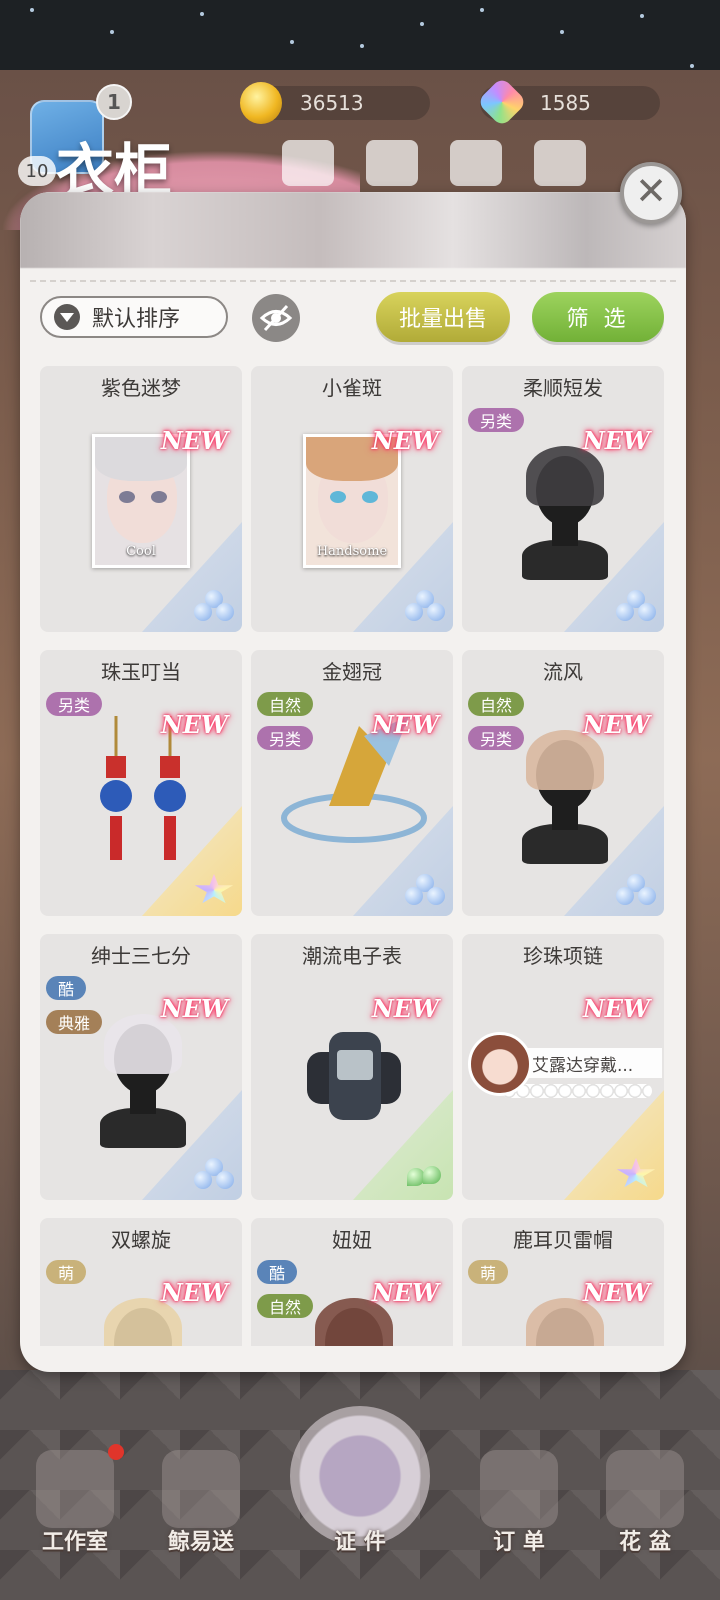 The width and height of the screenshot is (720, 1600). Describe the element at coordinates (141, 1282) in the screenshot. I see `item-card: 双螺旋 NEW 萌` at that location.